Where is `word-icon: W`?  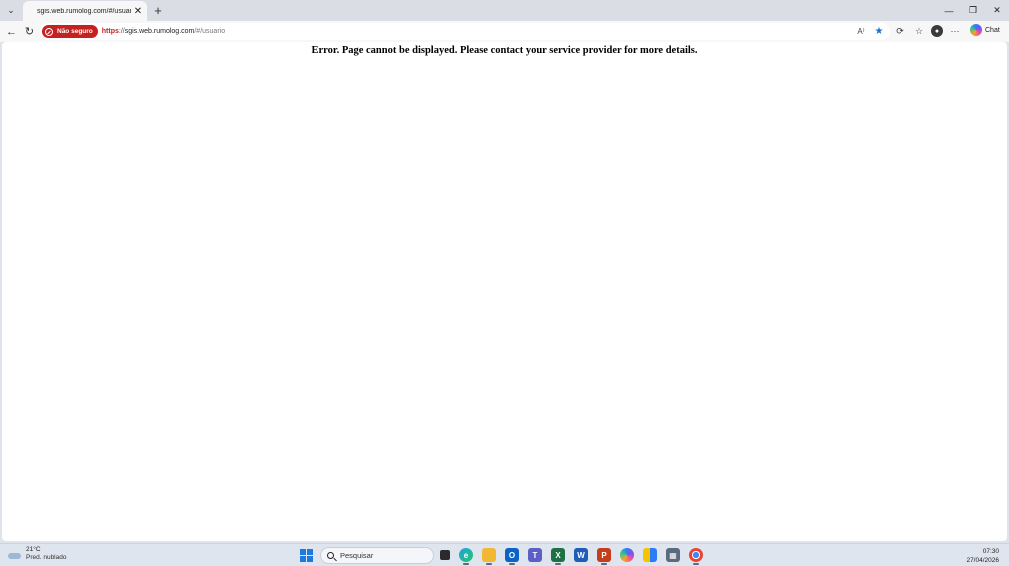
word-icon: W is located at coordinates (581, 555).